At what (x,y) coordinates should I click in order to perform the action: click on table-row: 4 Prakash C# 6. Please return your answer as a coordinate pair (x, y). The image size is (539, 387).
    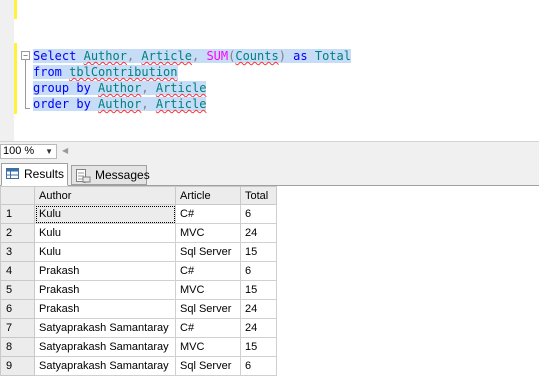
    Looking at the image, I should click on (138, 271).